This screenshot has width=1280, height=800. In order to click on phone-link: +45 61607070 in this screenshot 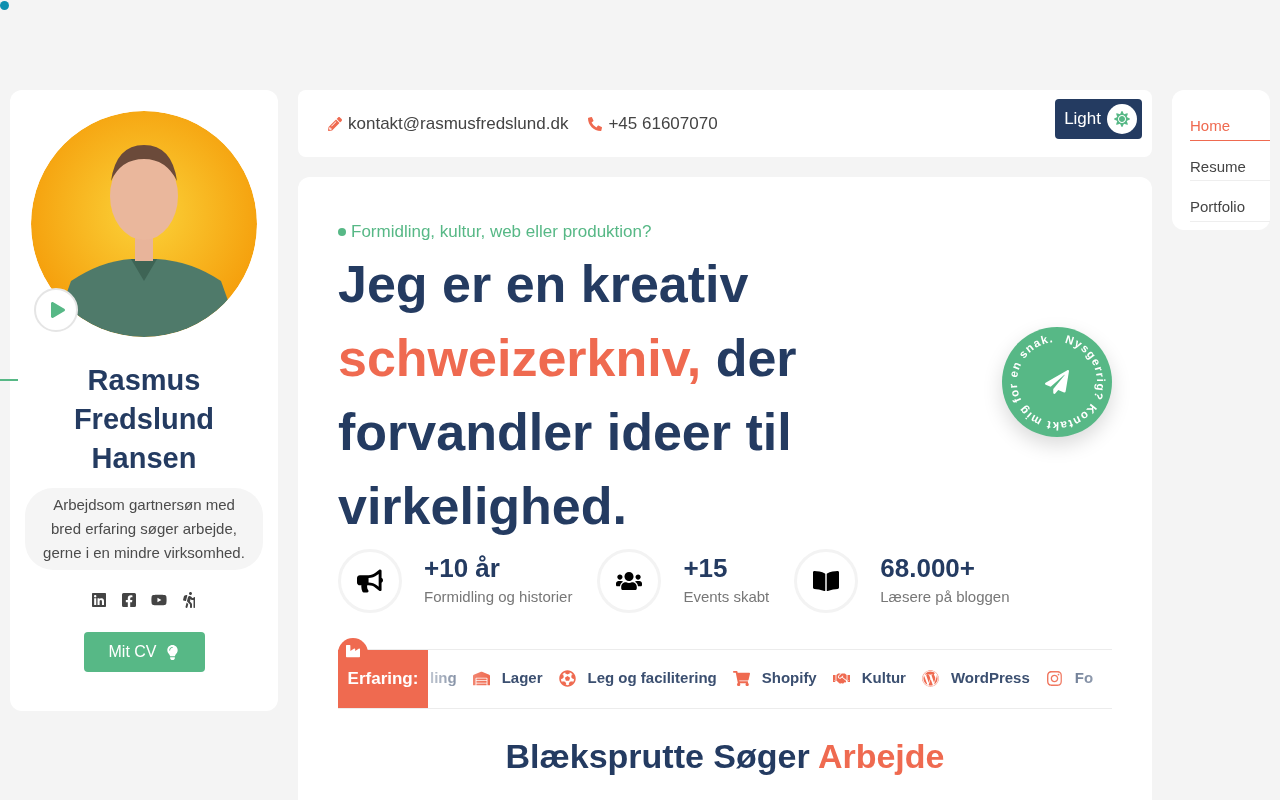, I will do `click(663, 123)`.